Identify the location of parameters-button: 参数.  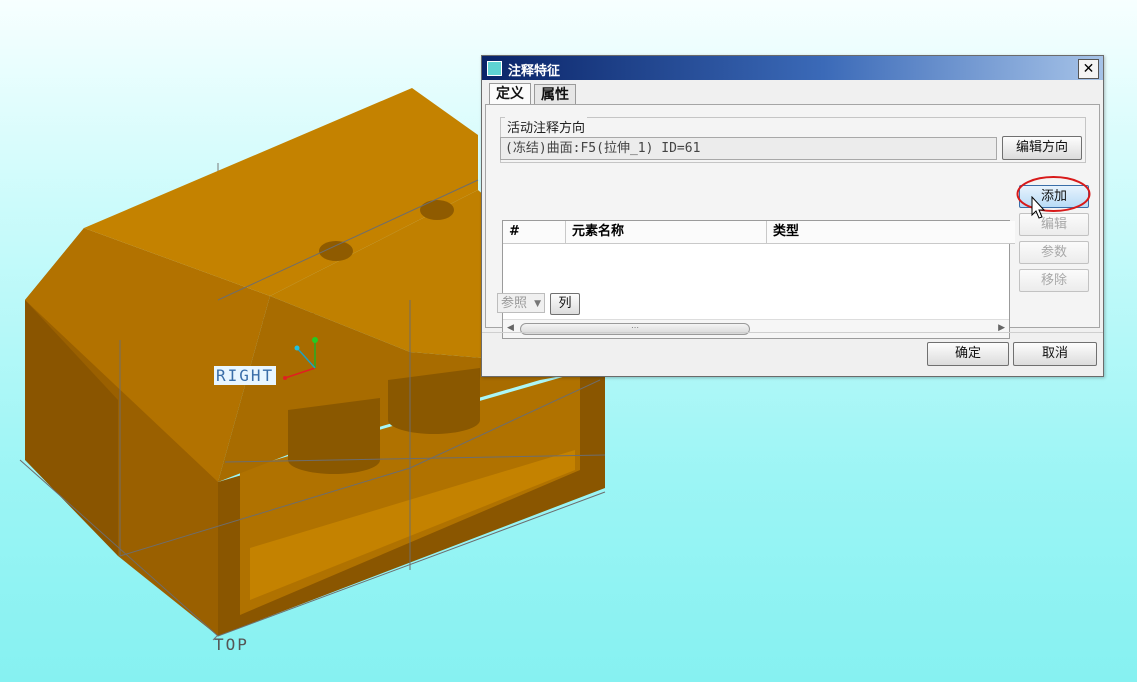
(1054, 252).